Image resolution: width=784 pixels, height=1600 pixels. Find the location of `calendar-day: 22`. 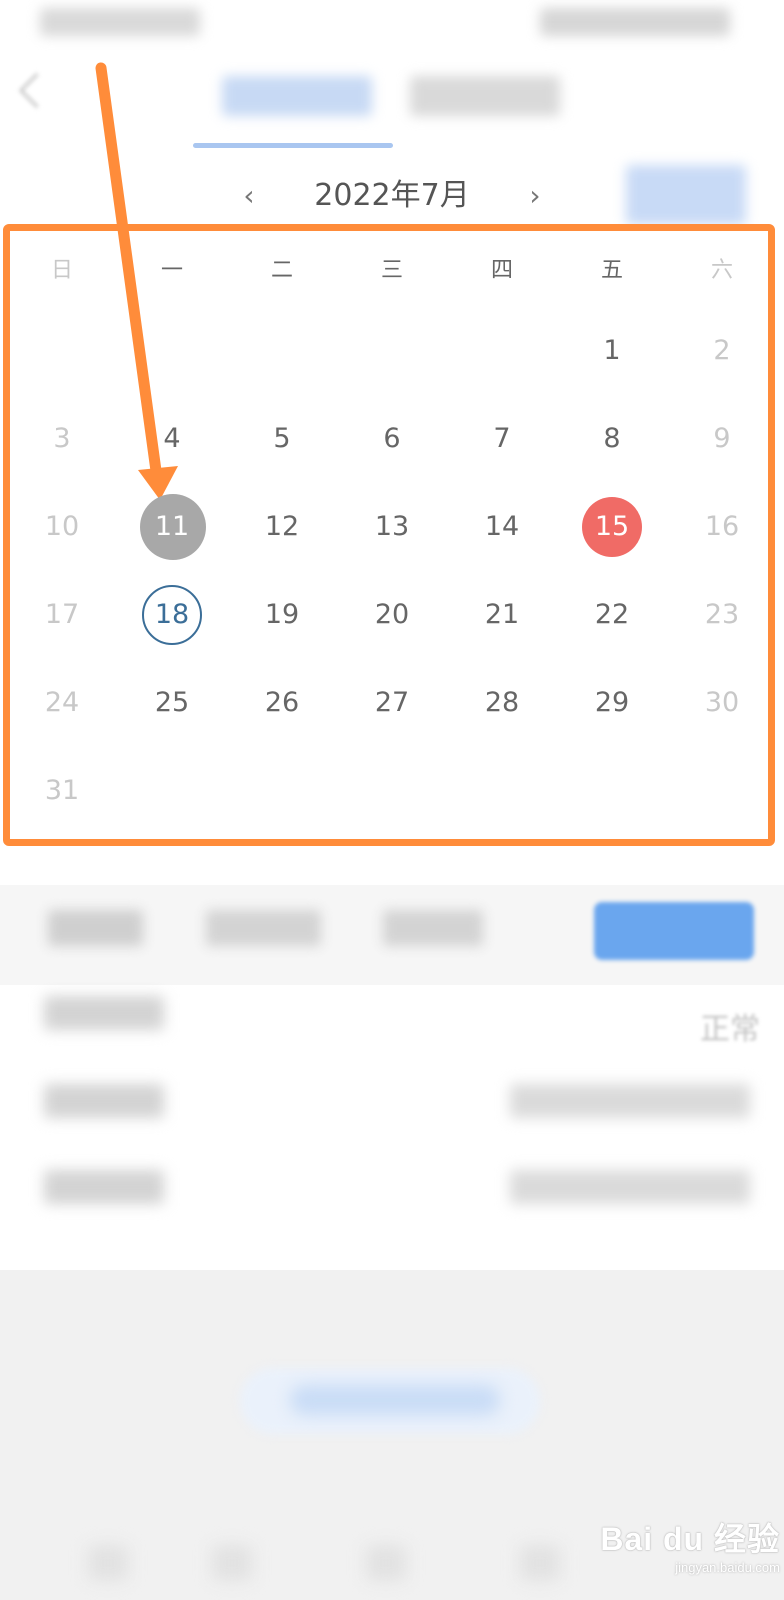

calendar-day: 22 is located at coordinates (612, 615).